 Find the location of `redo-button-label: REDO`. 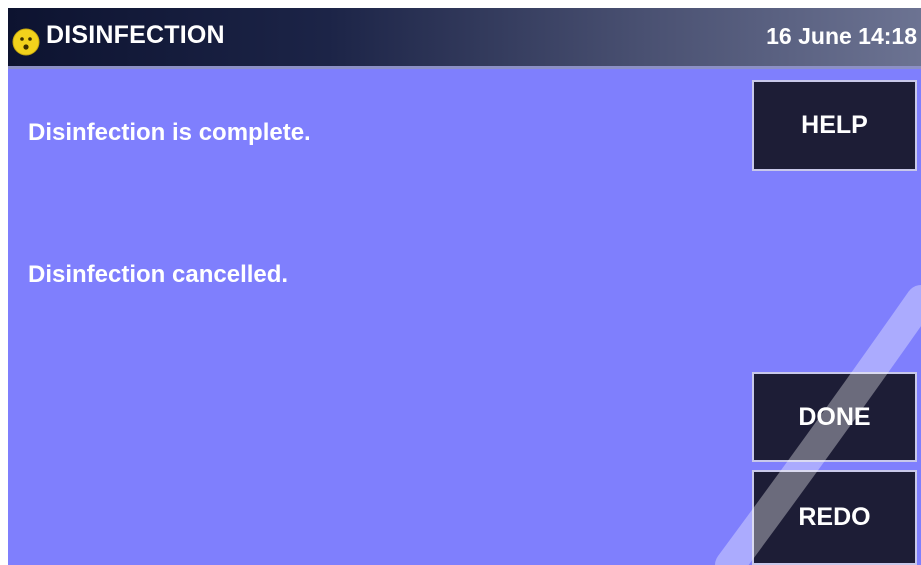

redo-button-label: REDO is located at coordinates (834, 517).